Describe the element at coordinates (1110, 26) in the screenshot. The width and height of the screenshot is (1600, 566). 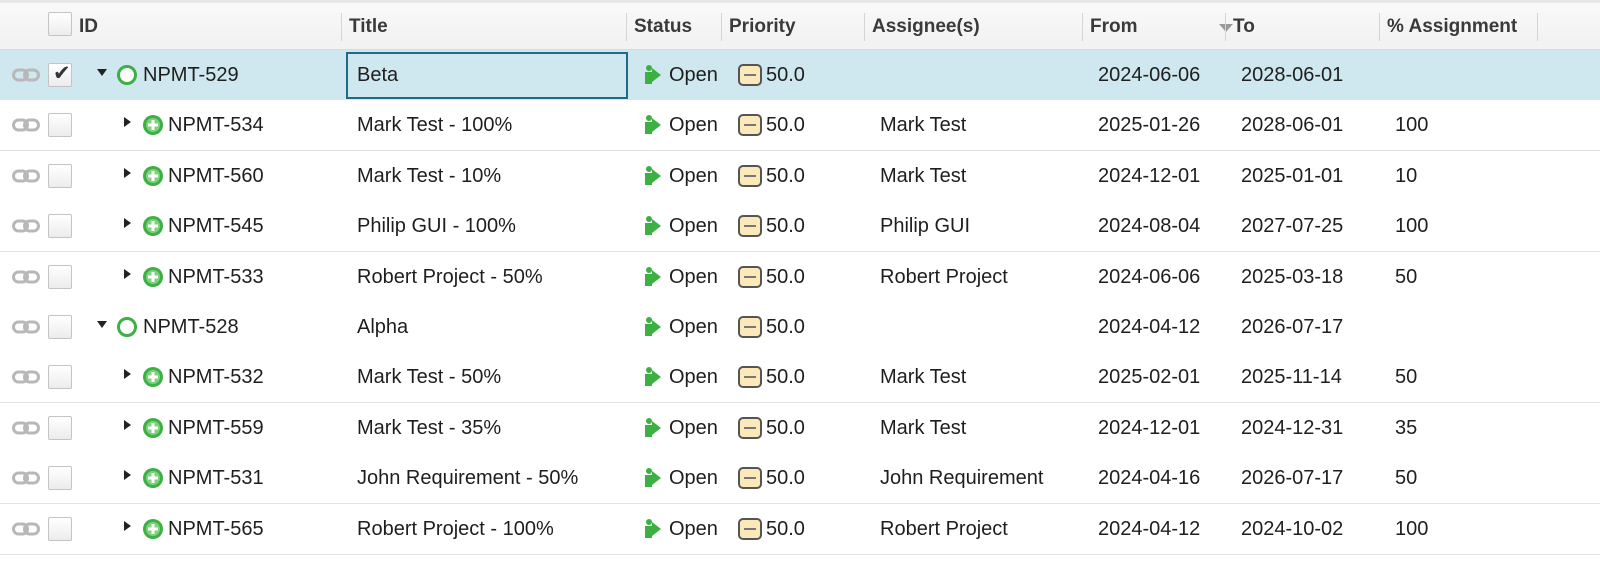
I see `column-header-from: From` at that location.